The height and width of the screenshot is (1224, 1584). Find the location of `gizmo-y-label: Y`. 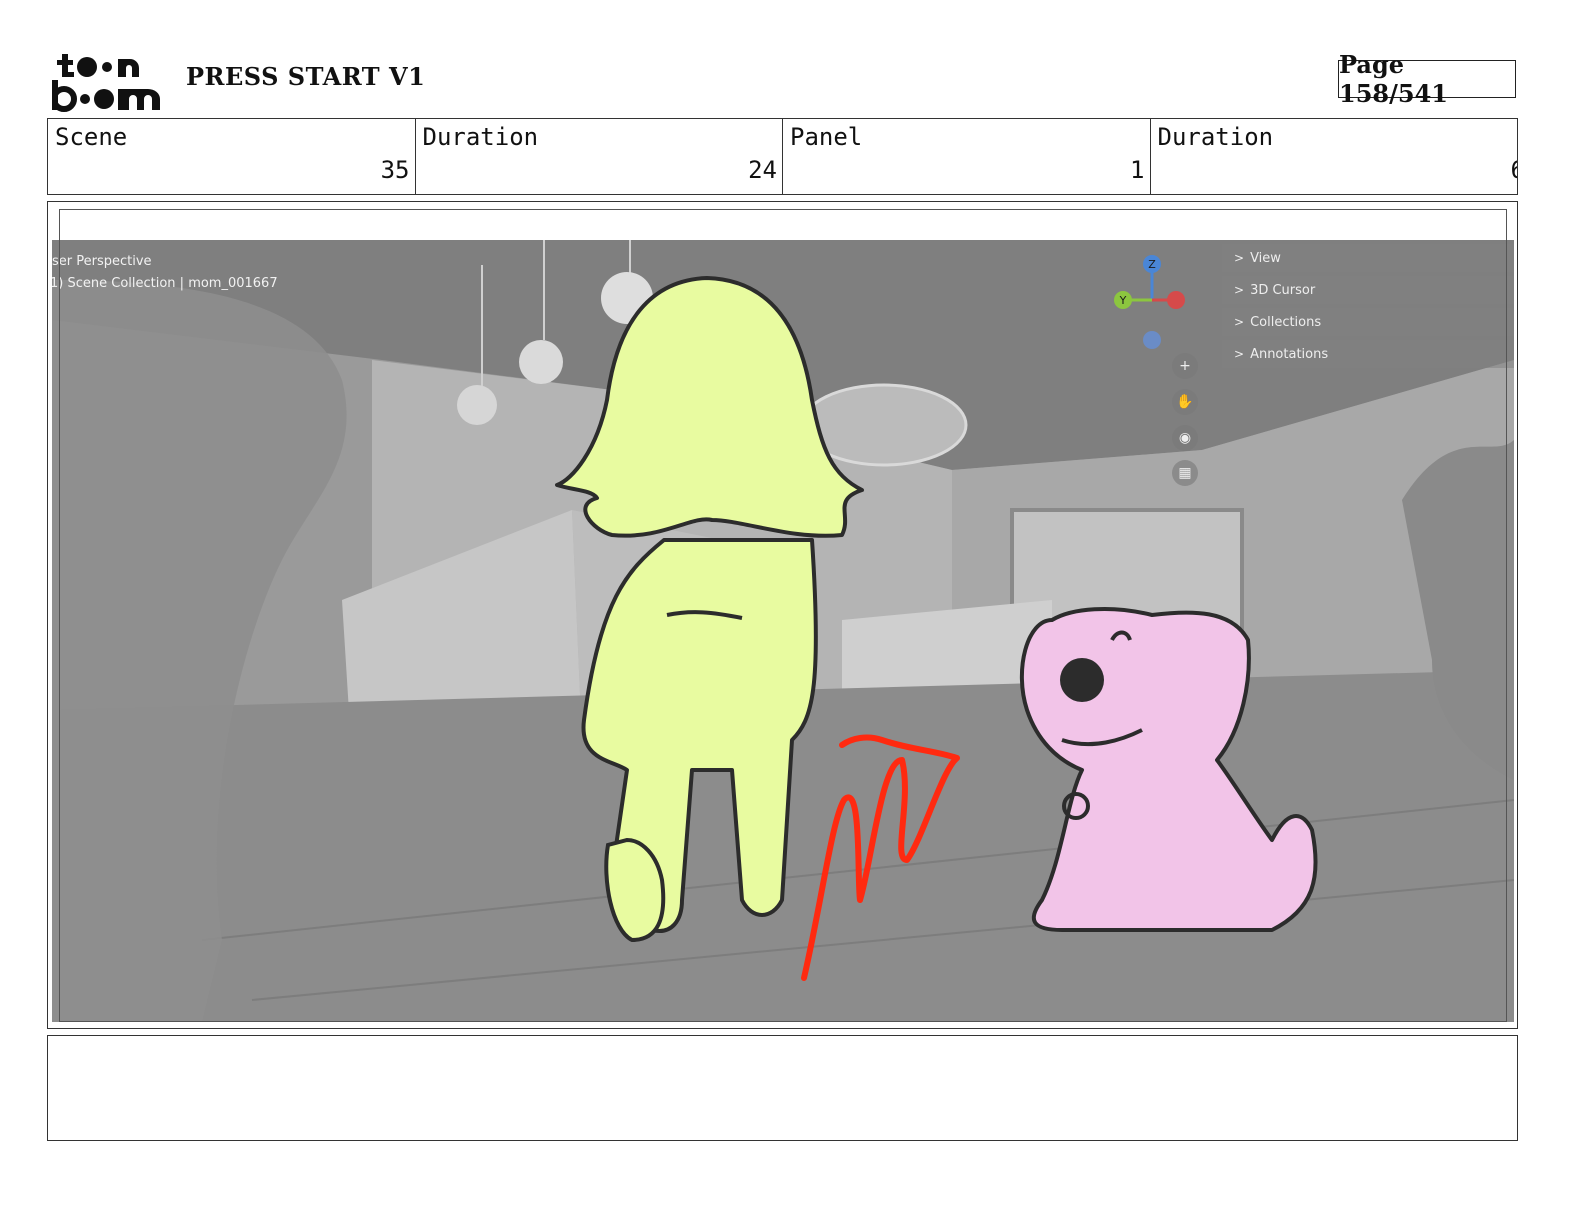

gizmo-y-label: Y is located at coordinates (1123, 300).